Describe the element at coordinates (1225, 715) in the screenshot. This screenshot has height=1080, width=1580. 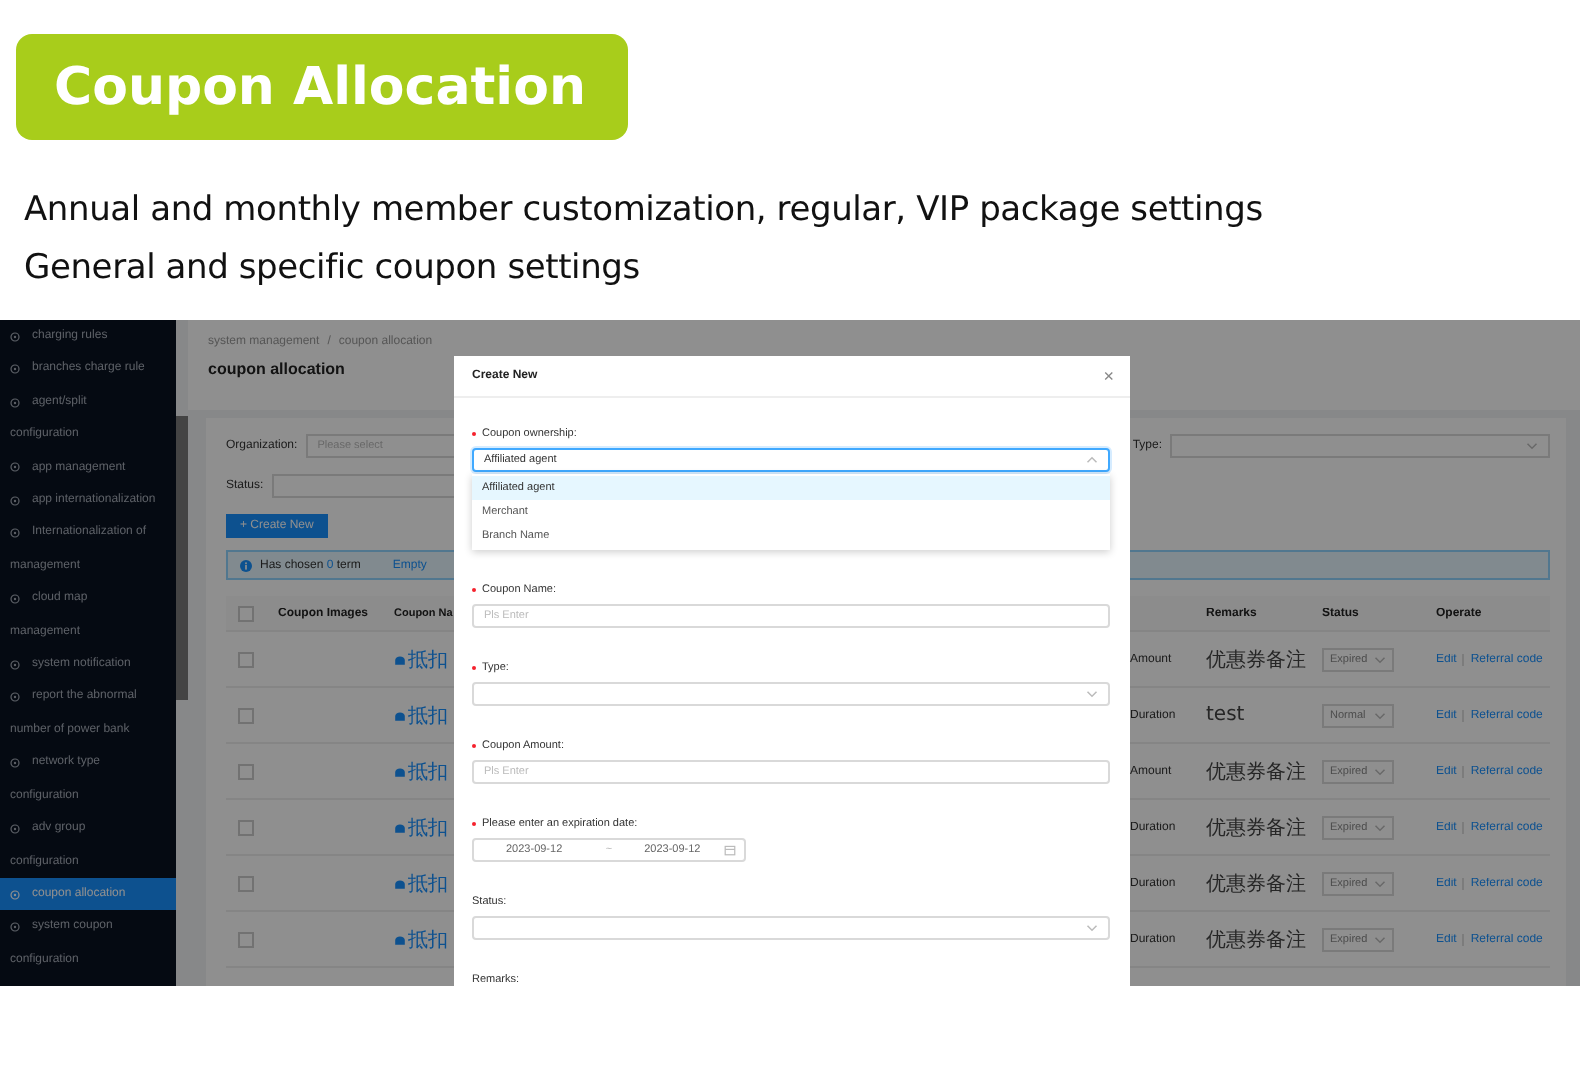
I see `table-cell: test` at that location.